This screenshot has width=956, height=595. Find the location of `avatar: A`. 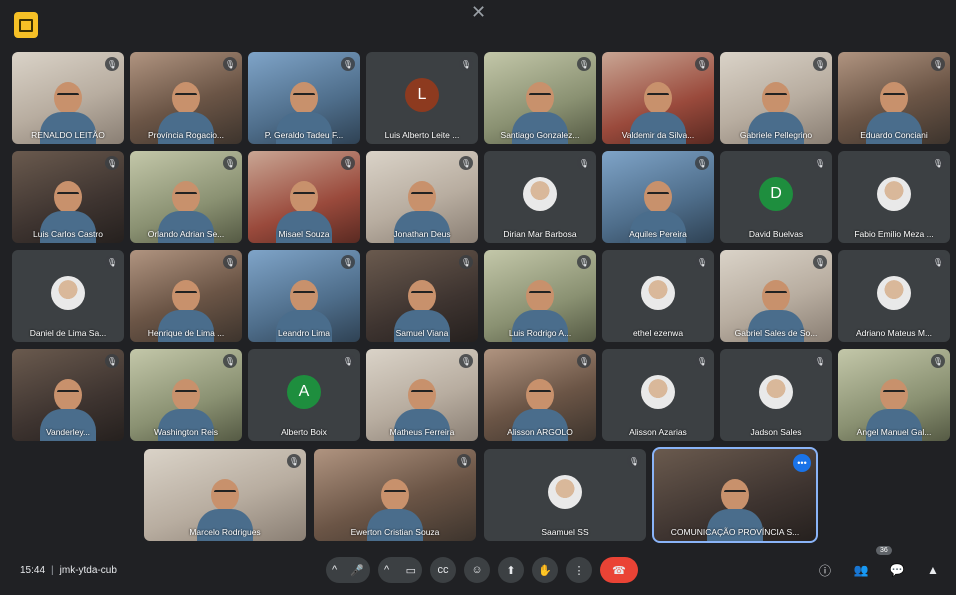

avatar: A is located at coordinates (304, 392).